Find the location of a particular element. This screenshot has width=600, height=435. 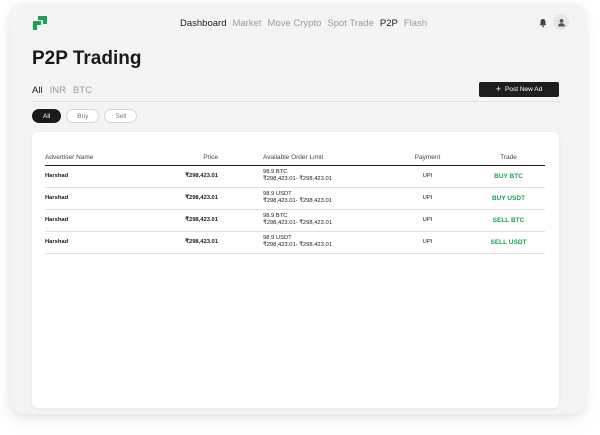

plus-icon: + is located at coordinates (498, 89).